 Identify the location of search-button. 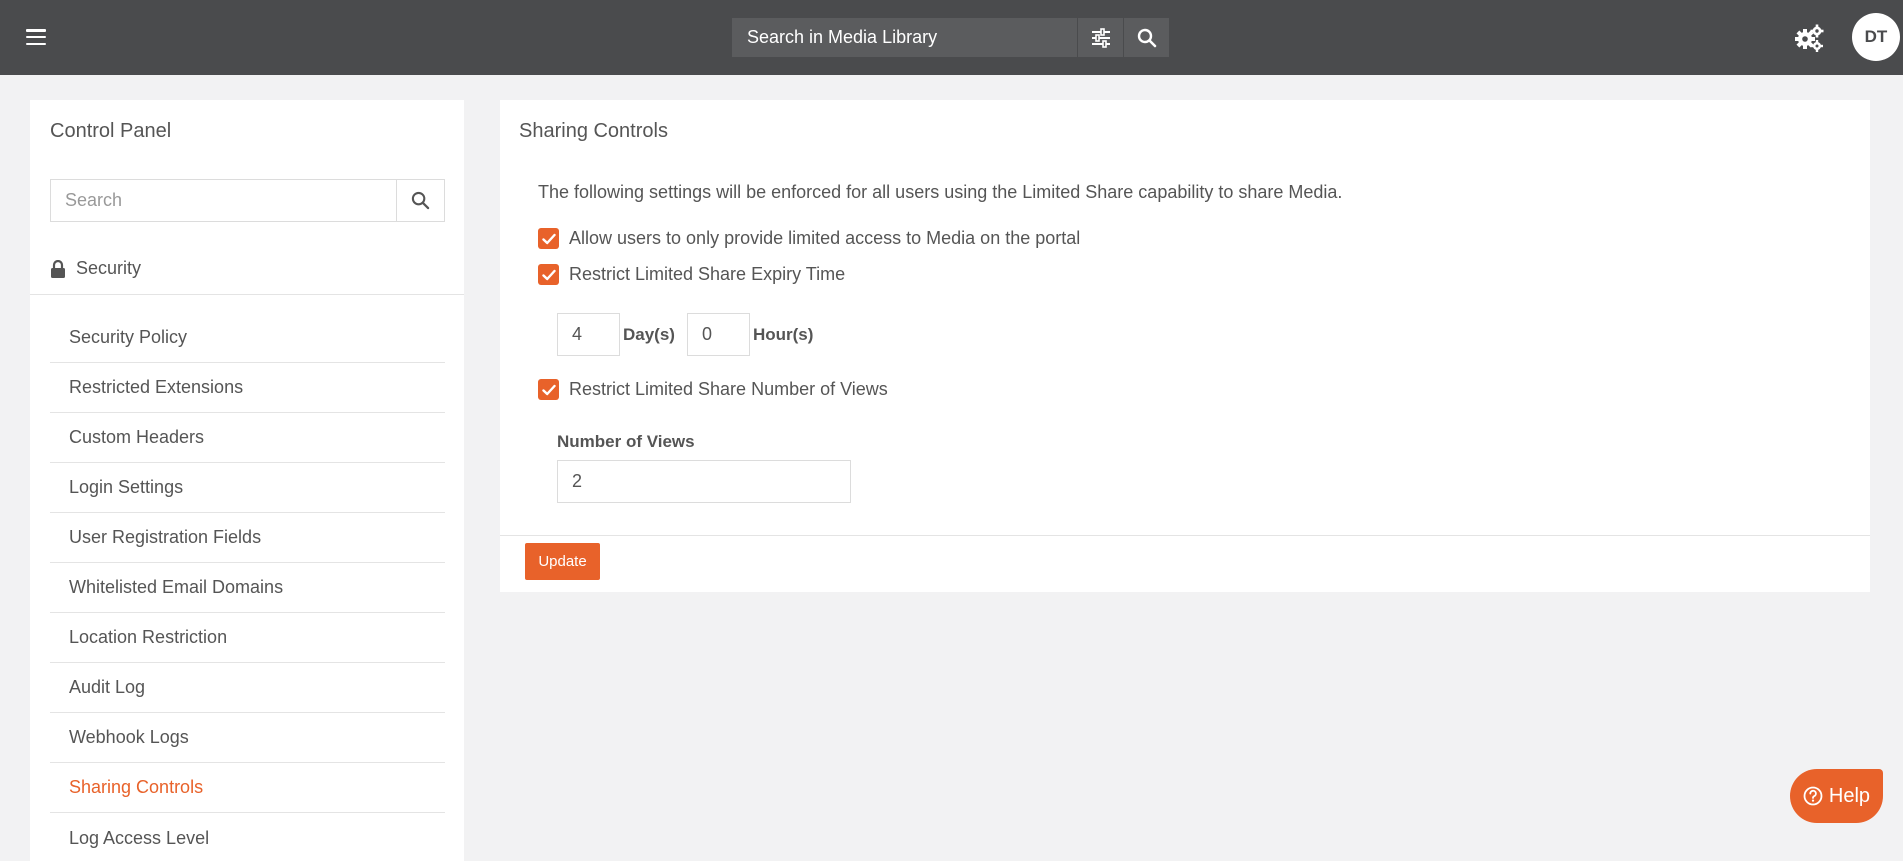
(1146, 37).